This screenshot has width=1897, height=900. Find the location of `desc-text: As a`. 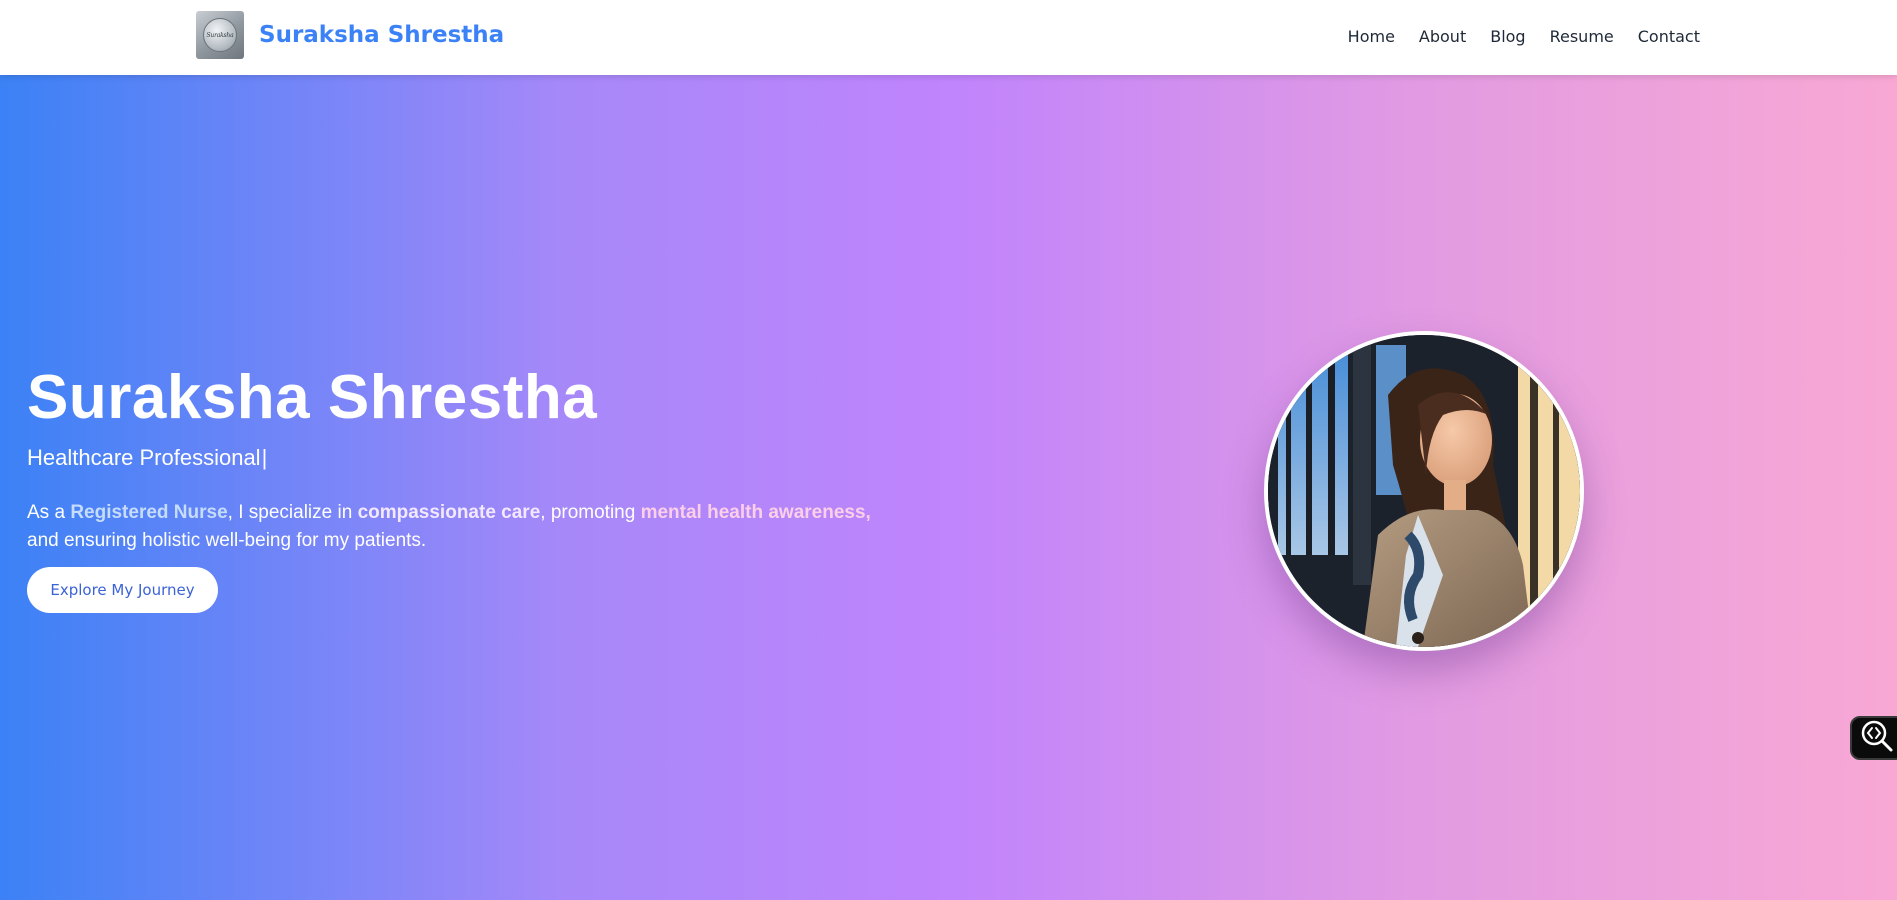

desc-text: As a is located at coordinates (49, 512).